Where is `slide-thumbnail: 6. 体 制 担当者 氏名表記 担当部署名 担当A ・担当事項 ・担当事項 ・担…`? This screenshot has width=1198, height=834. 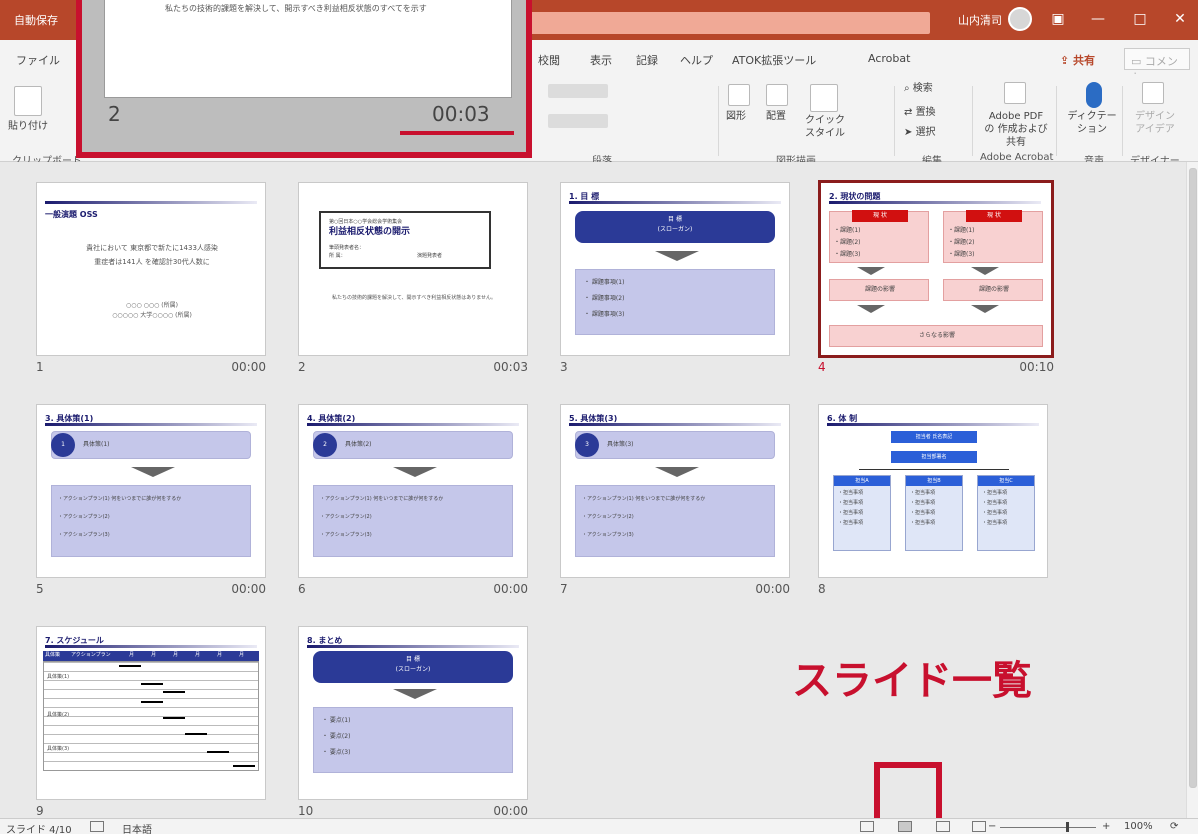
slide-thumbnail: 6. 体 制 担当者 氏名表記 担当部署名 担当A ・担当事項 ・担当事項 ・担… is located at coordinates (933, 491).